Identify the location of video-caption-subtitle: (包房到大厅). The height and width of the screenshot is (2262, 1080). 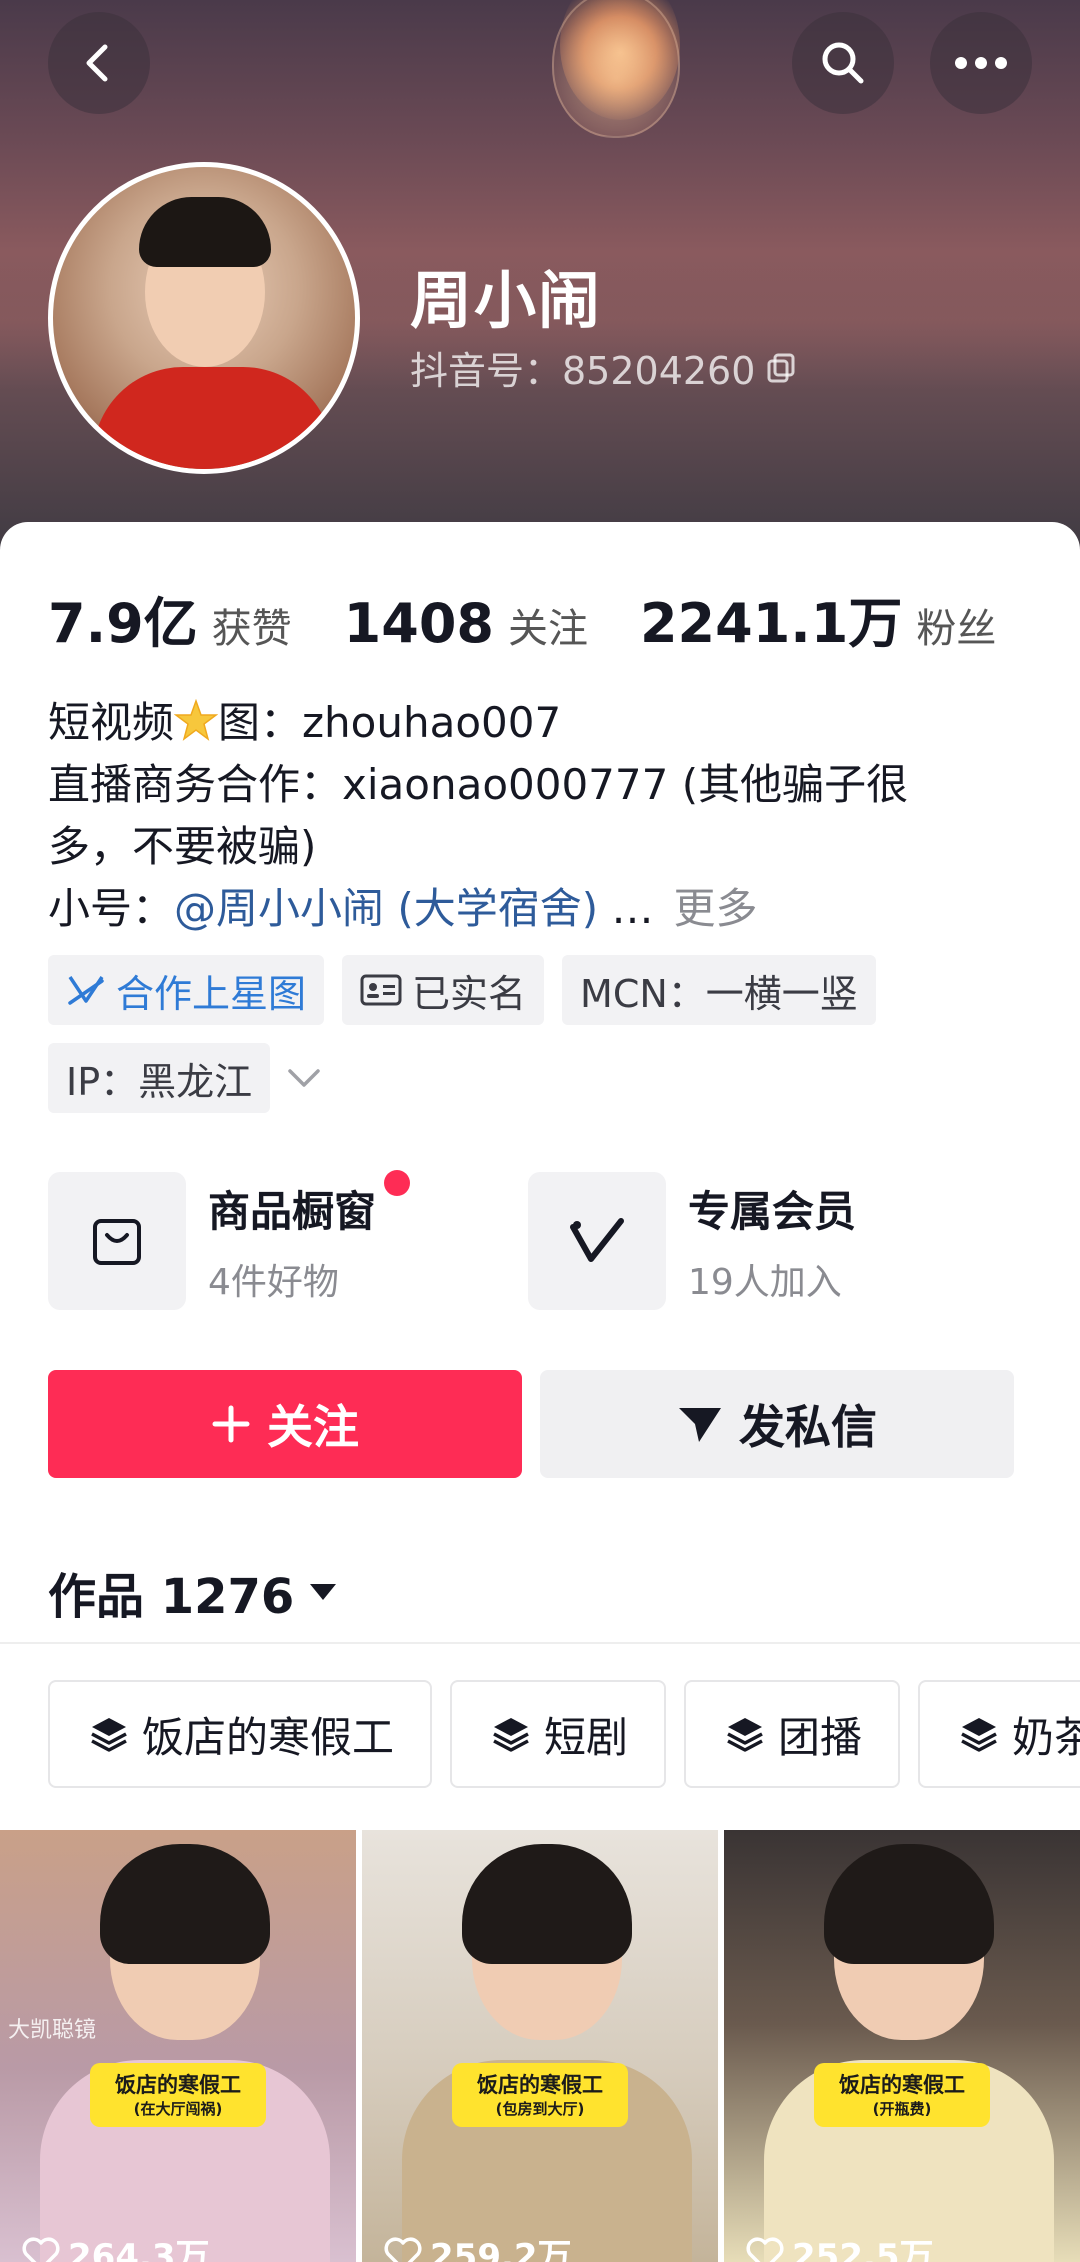
(540, 2109).